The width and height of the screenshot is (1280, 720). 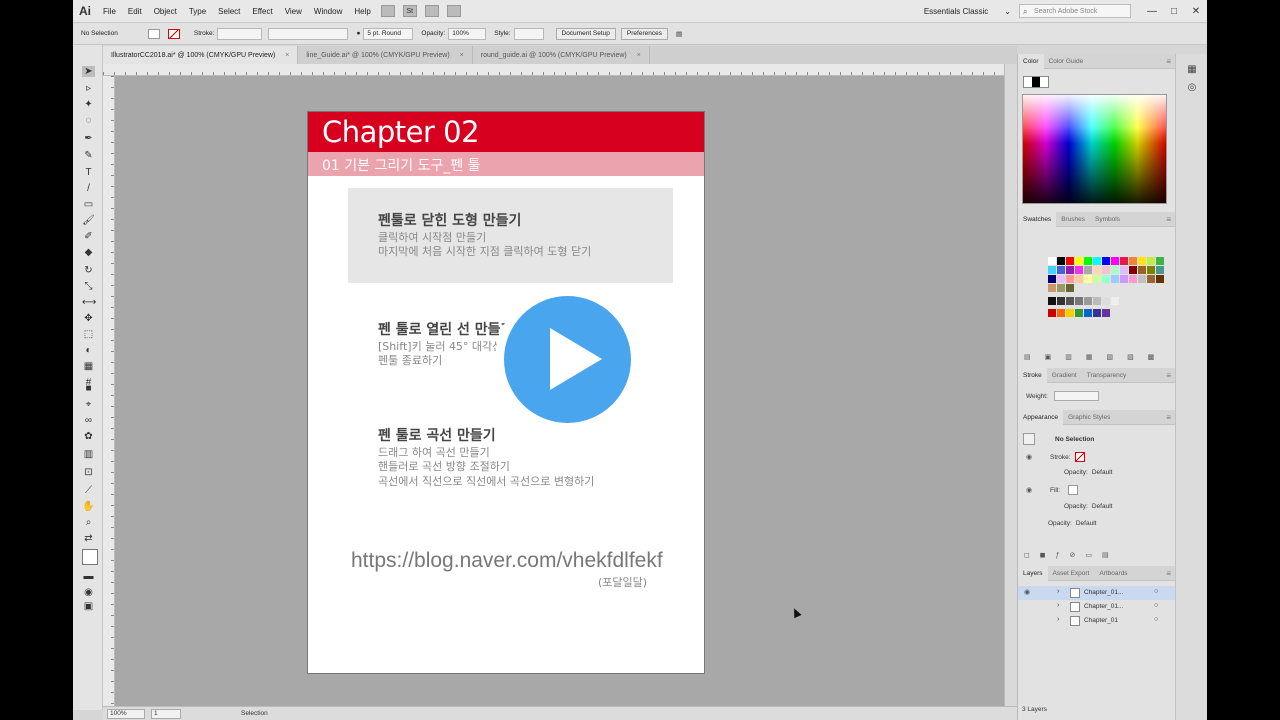 What do you see at coordinates (88, 420) in the screenshot?
I see `blend-tool-icon: ∞` at bounding box center [88, 420].